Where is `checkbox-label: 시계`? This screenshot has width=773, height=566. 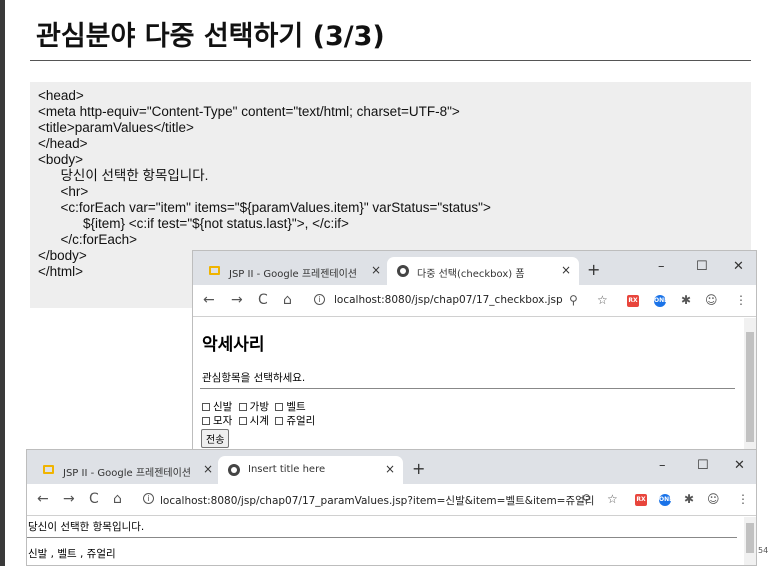
checkbox-label: 시계 is located at coordinates (259, 421).